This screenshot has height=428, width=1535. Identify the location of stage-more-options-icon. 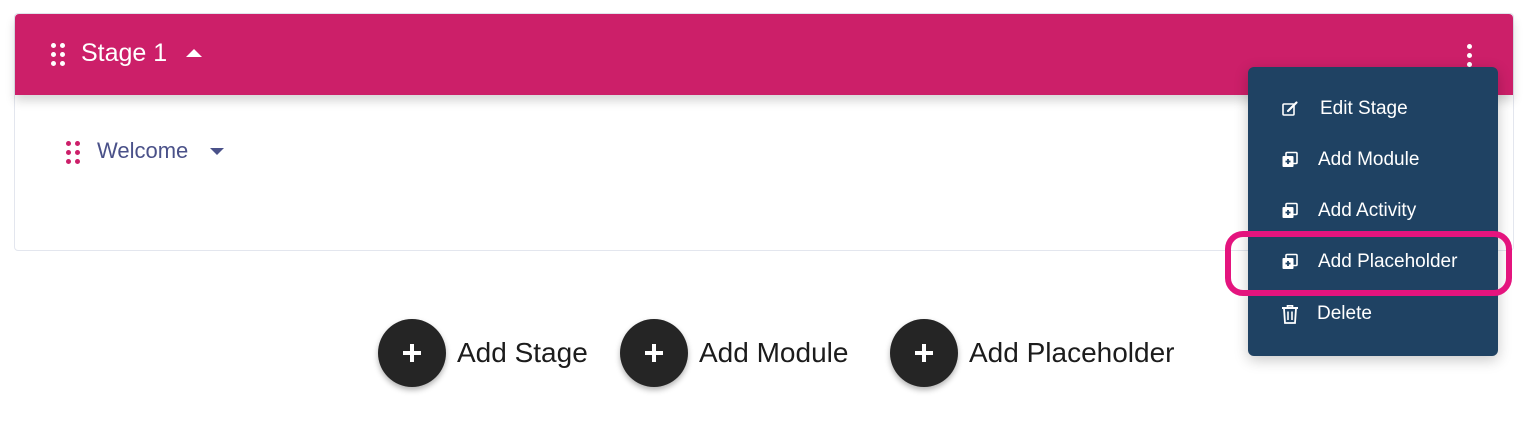
(1469, 55).